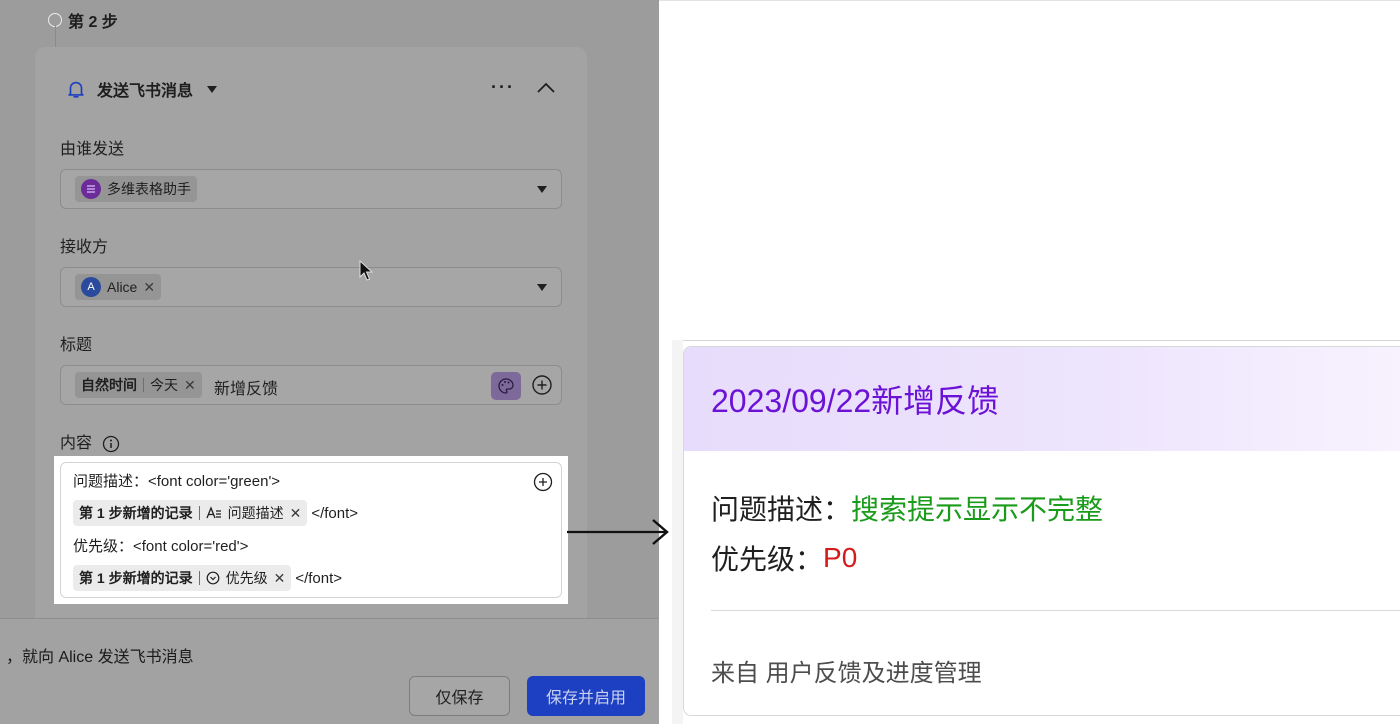 The image size is (1400, 724). I want to click on title-input: 自然时间 今天 ✕ 新增反馈, so click(311, 385).